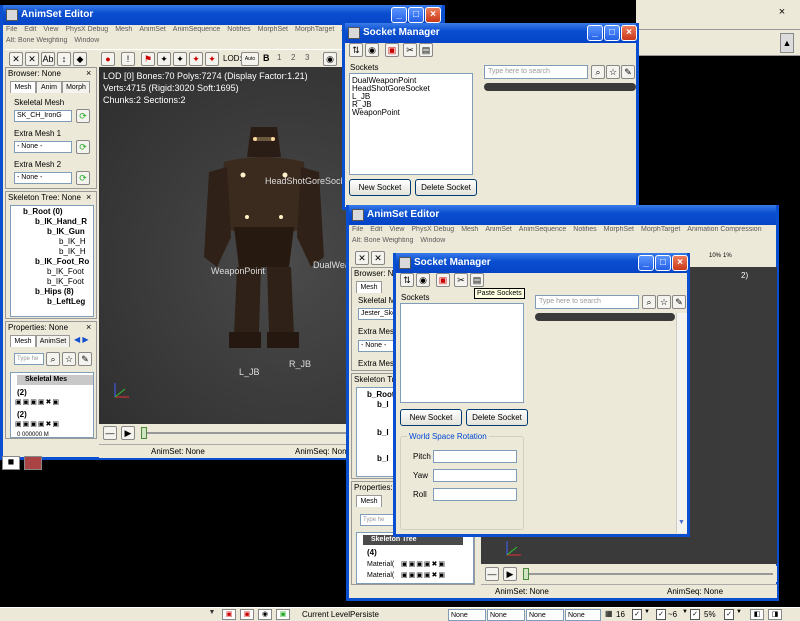 The height and width of the screenshot is (621, 800). I want to click on animset-editor-titlebar: AnimSet Editor, so click(222, 15).